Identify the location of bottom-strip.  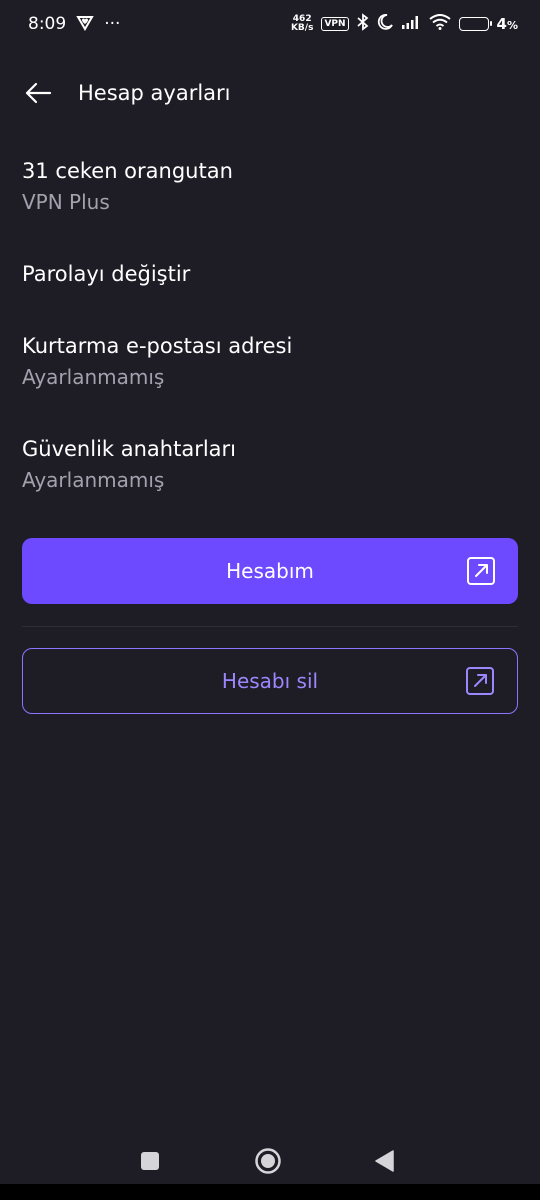
(270, 1192).